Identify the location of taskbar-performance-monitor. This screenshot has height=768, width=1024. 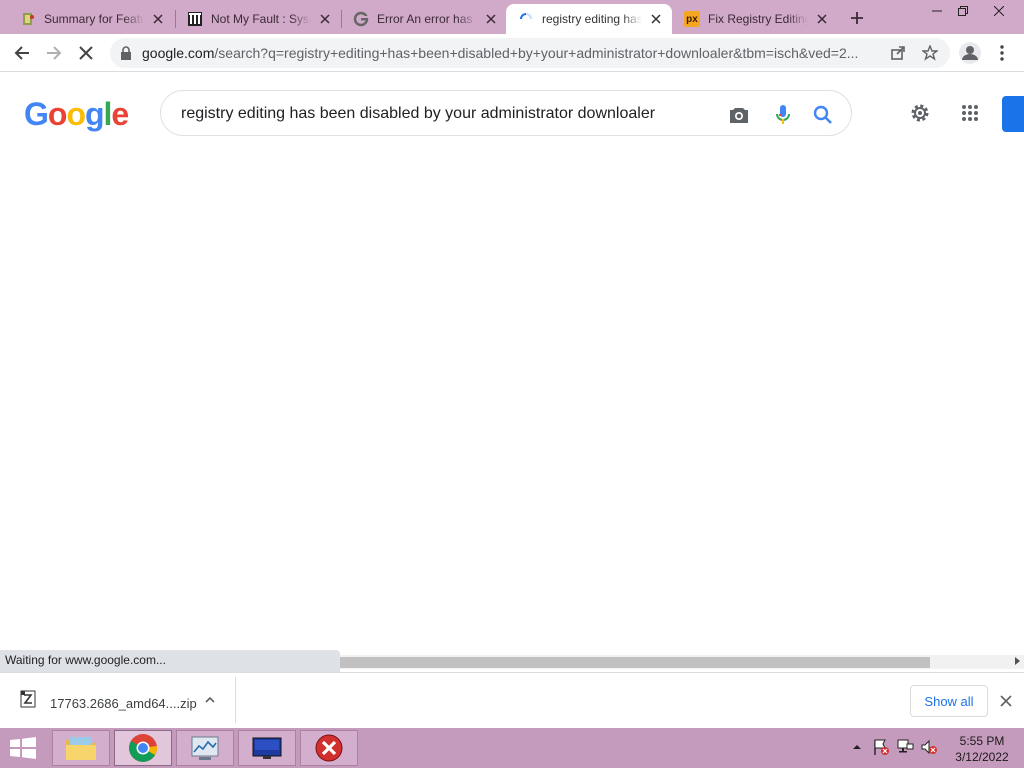
(205, 748).